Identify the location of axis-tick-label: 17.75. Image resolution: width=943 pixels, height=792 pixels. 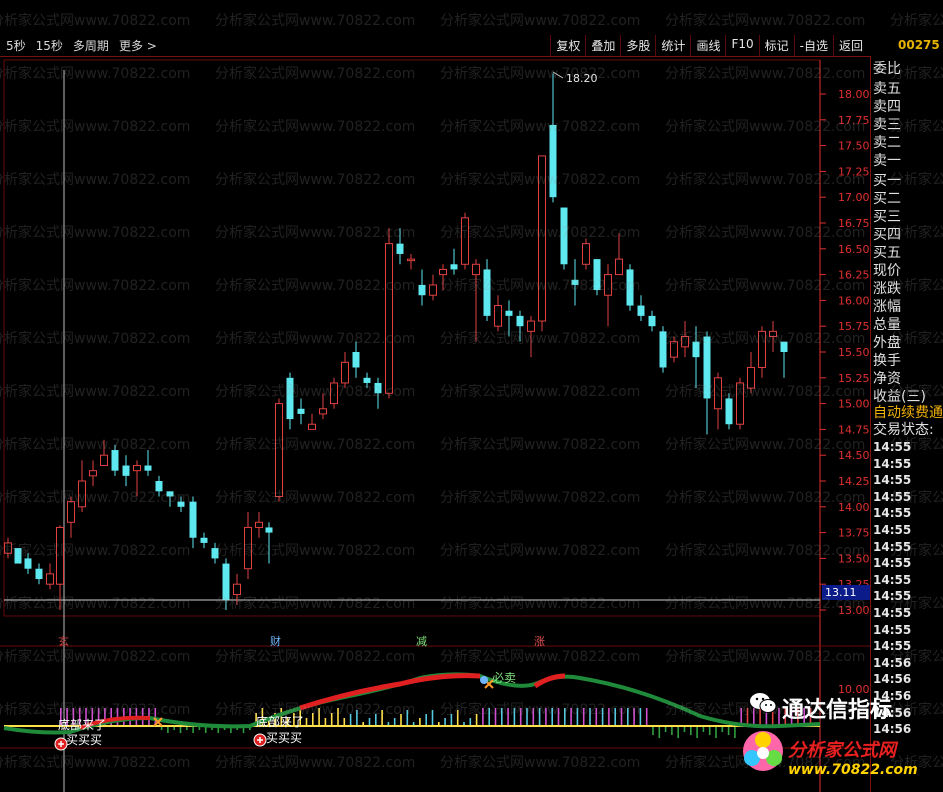
(854, 120).